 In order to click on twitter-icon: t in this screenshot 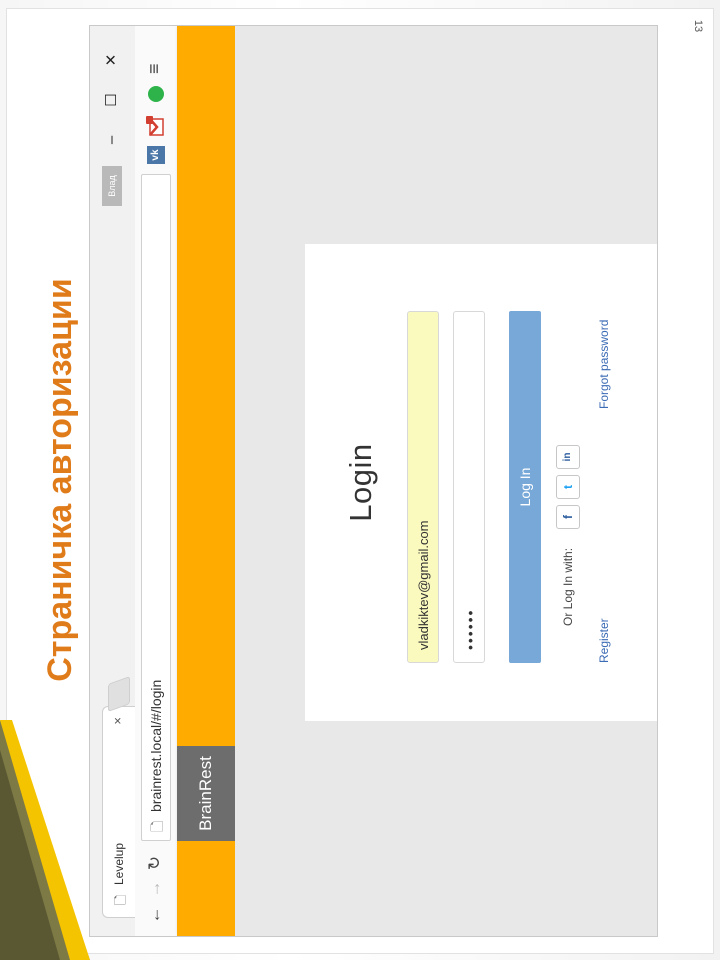, I will do `click(568, 487)`.